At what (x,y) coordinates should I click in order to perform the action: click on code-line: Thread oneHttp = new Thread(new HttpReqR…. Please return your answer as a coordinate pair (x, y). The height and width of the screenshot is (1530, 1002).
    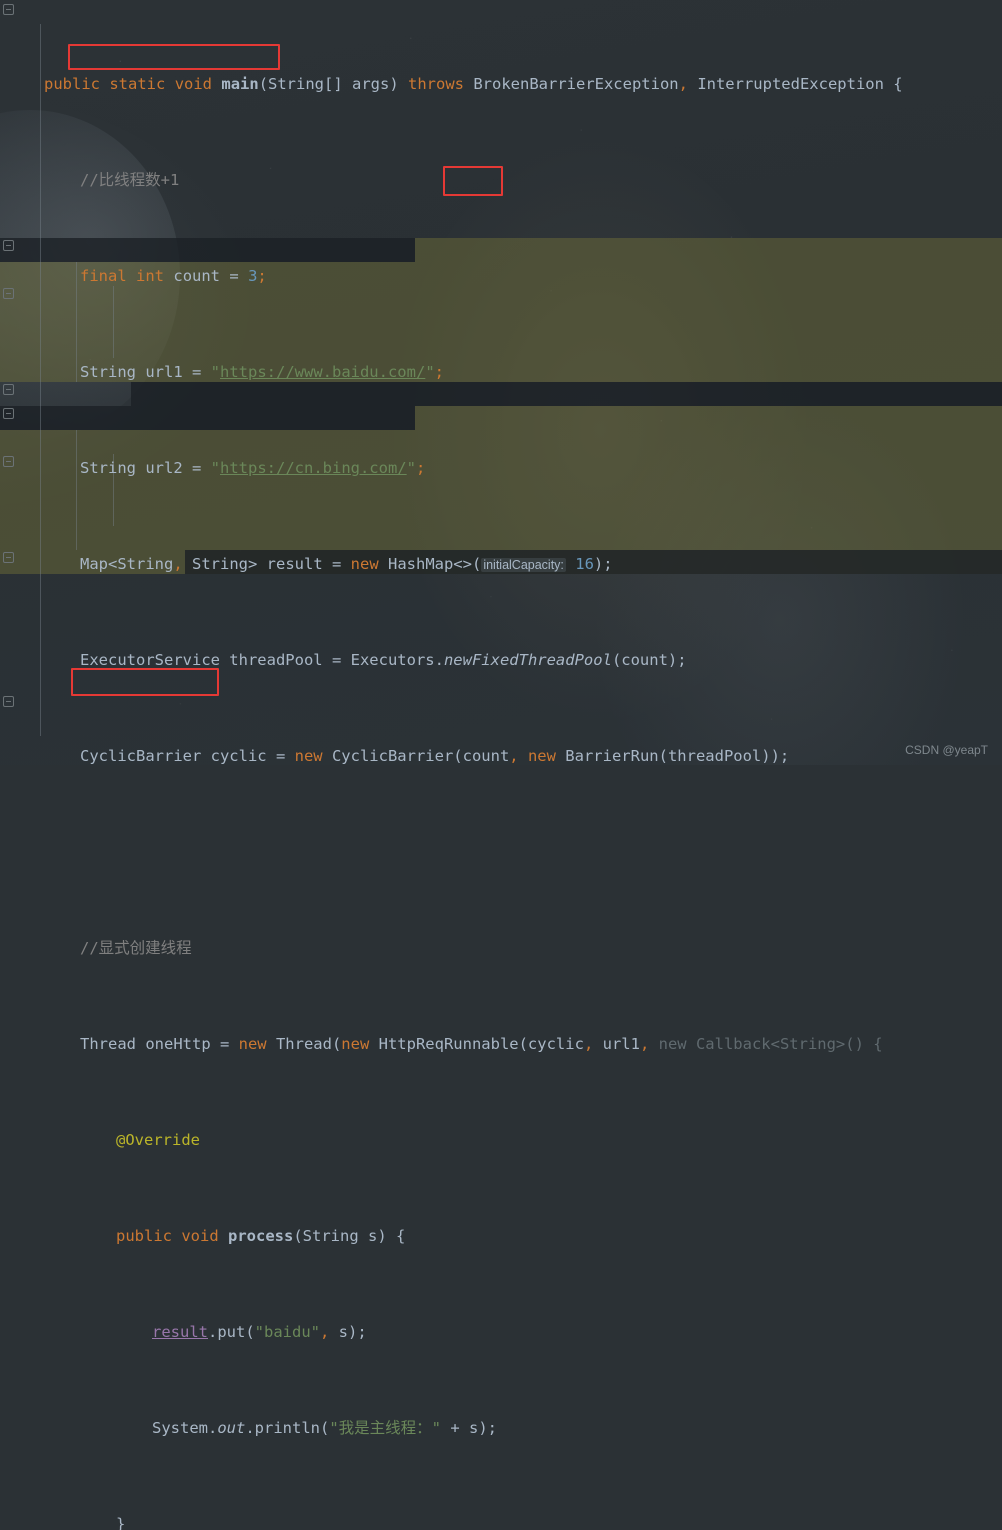
    Looking at the image, I should click on (501, 1044).